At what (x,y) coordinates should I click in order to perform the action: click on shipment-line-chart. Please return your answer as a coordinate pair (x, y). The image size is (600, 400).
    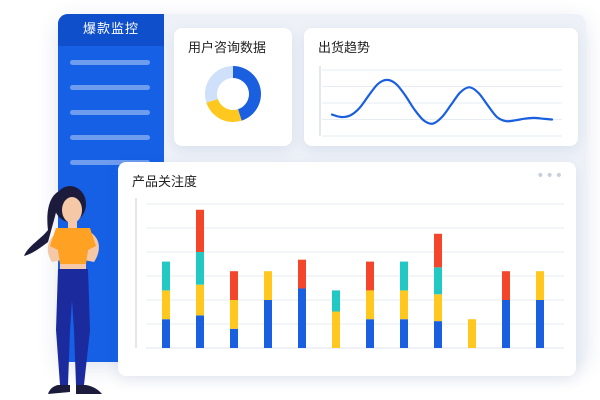
    Looking at the image, I should click on (440, 101).